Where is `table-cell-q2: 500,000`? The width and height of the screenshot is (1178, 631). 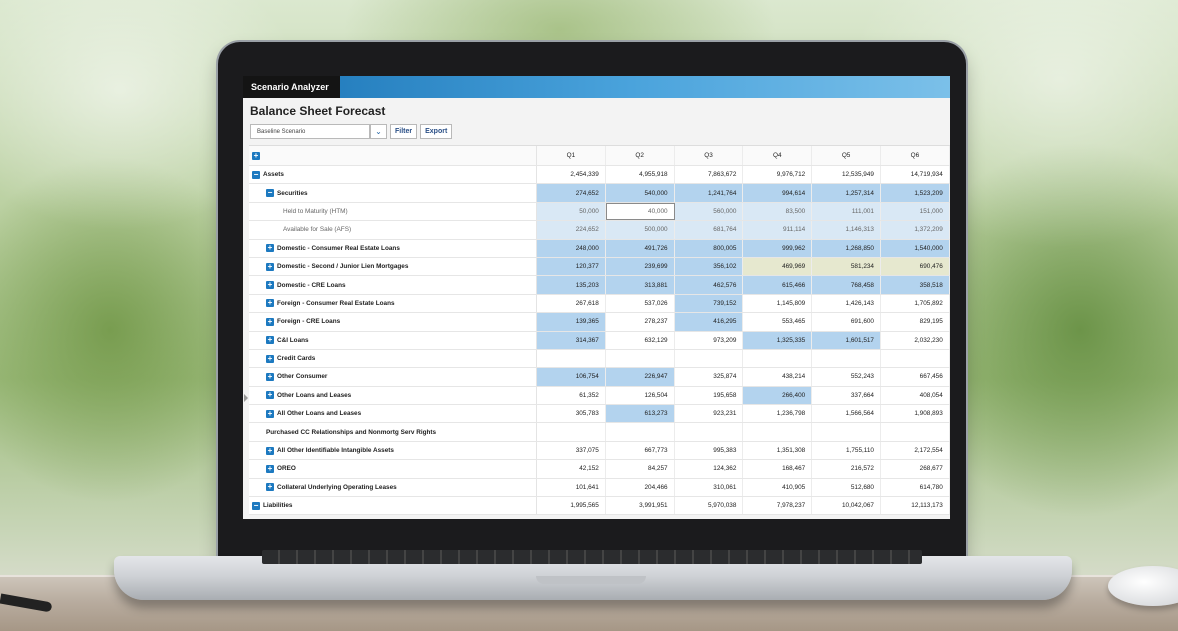
table-cell-q2: 500,000 is located at coordinates (640, 230).